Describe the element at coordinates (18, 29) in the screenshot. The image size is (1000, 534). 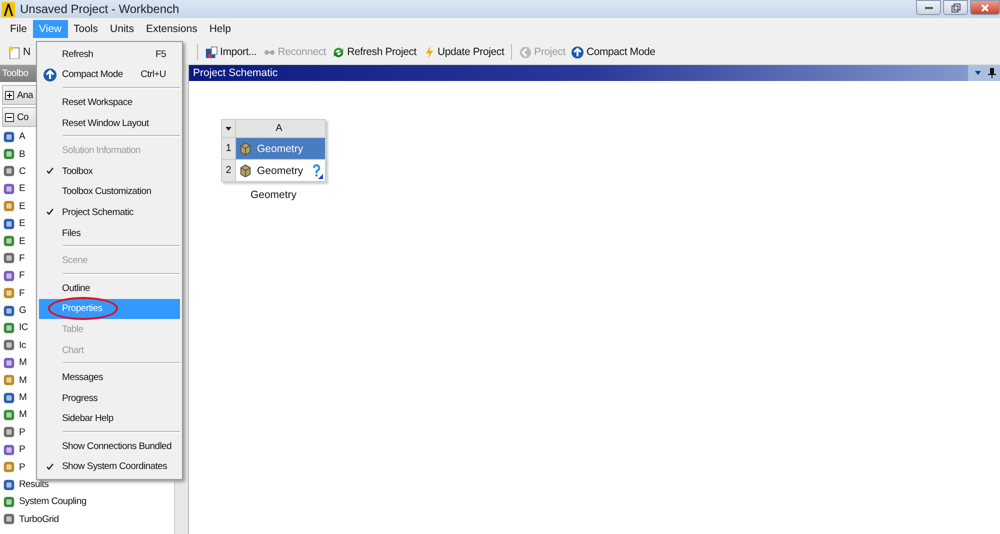
I see `menu-item: File` at that location.